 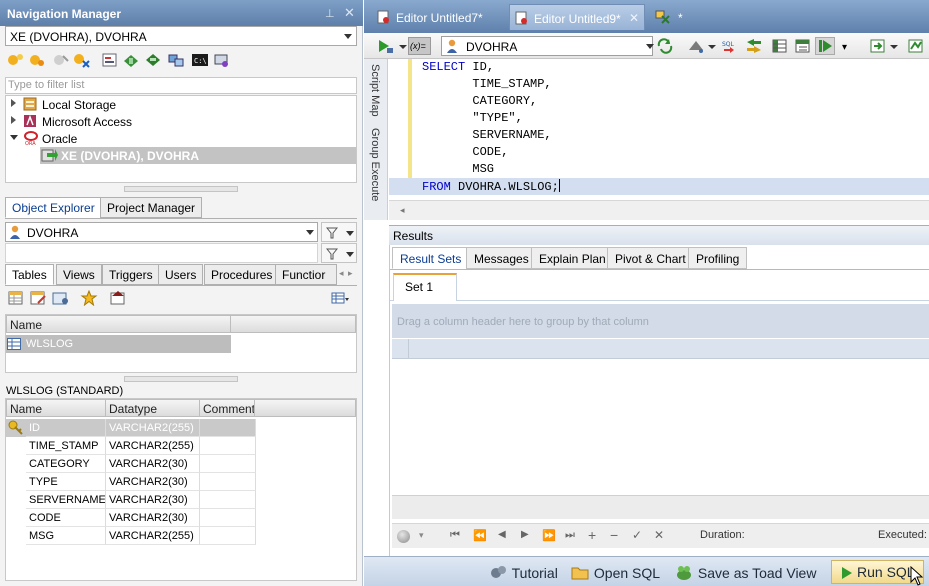 I want to click on tab-result-sets: Result Sets, so click(x=431, y=258).